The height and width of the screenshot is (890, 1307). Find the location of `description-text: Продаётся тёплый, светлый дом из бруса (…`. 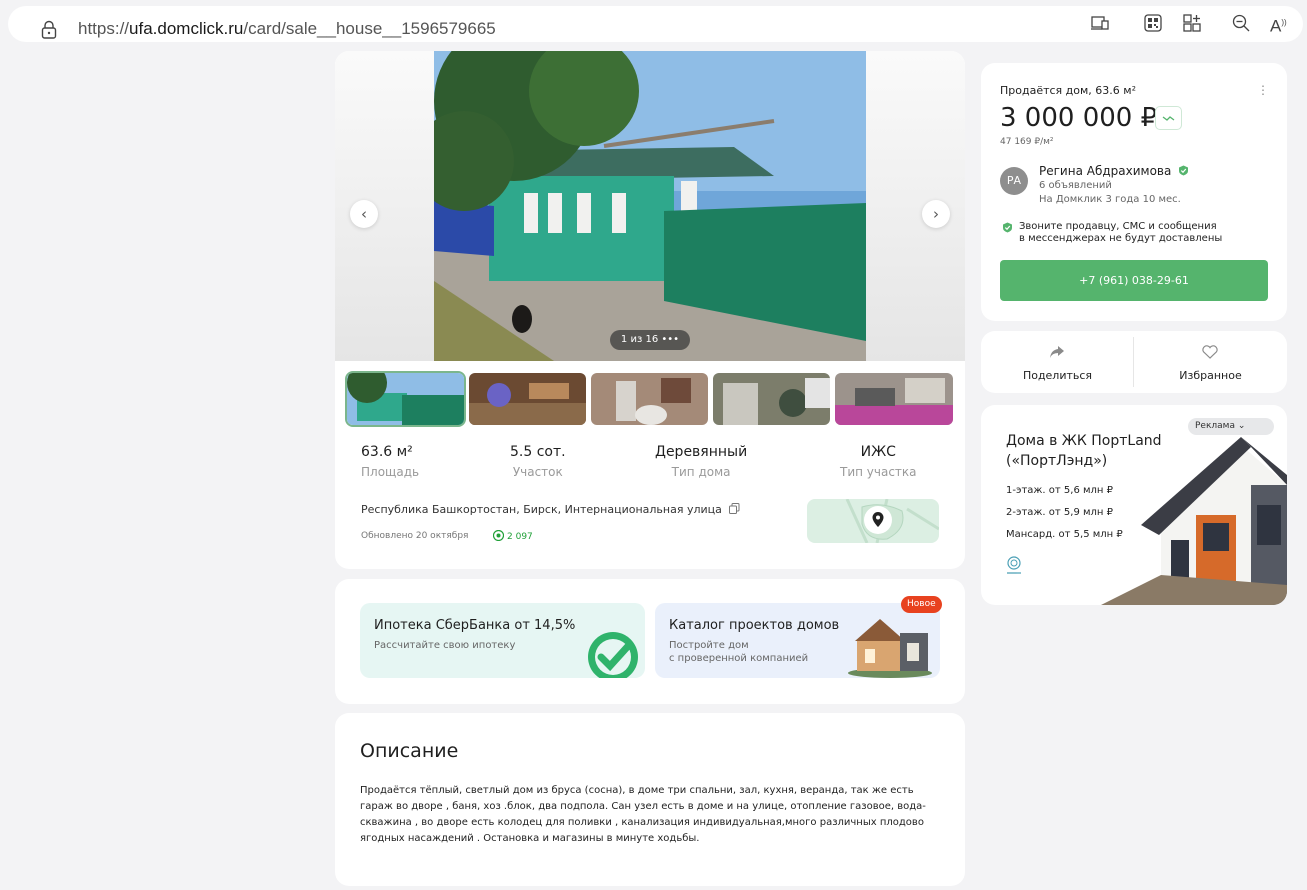

description-text: Продаётся тёплый, светлый дом из бруса (… is located at coordinates (643, 814).